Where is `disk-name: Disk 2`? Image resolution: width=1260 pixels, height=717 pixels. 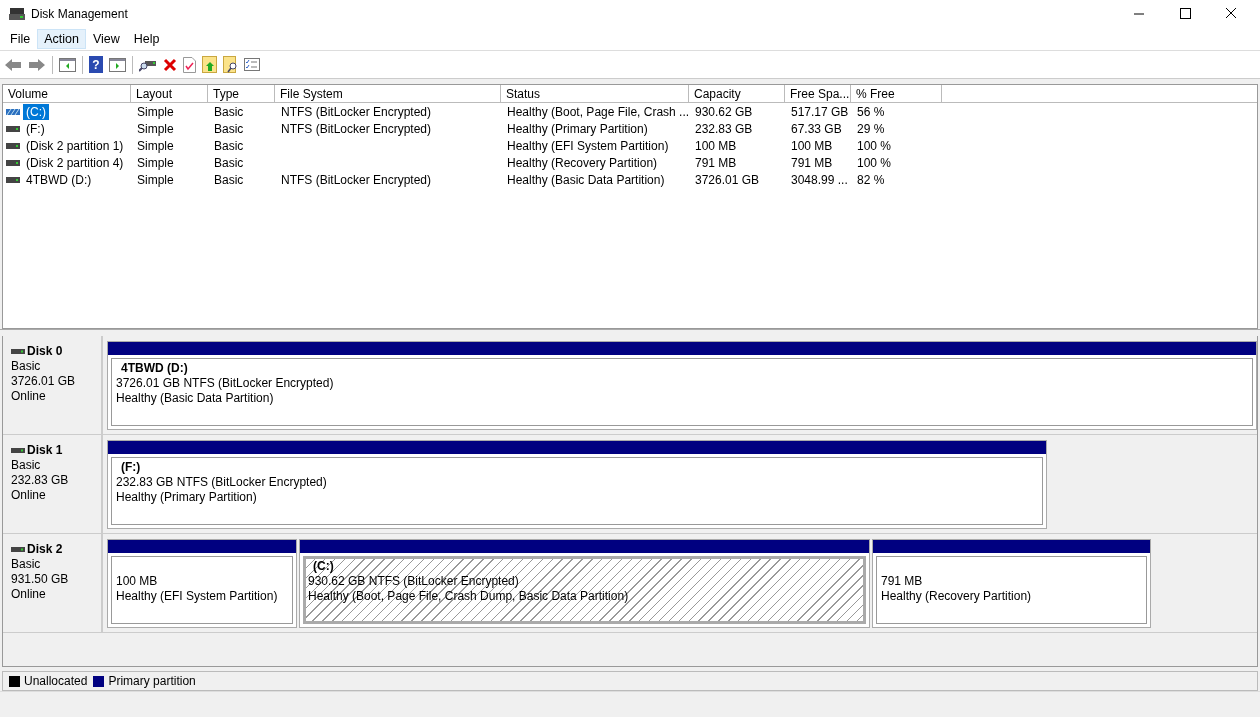
disk-name: Disk 2 is located at coordinates (45, 549).